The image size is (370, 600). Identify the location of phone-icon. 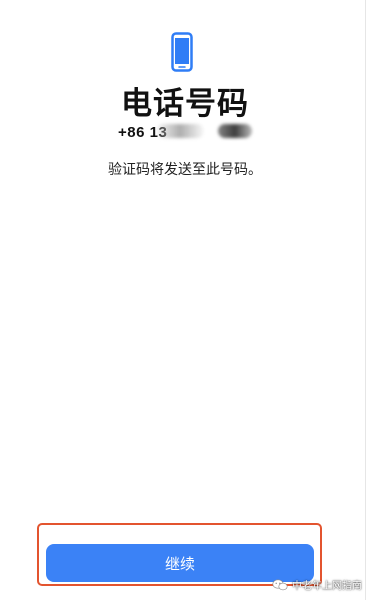
(182, 52).